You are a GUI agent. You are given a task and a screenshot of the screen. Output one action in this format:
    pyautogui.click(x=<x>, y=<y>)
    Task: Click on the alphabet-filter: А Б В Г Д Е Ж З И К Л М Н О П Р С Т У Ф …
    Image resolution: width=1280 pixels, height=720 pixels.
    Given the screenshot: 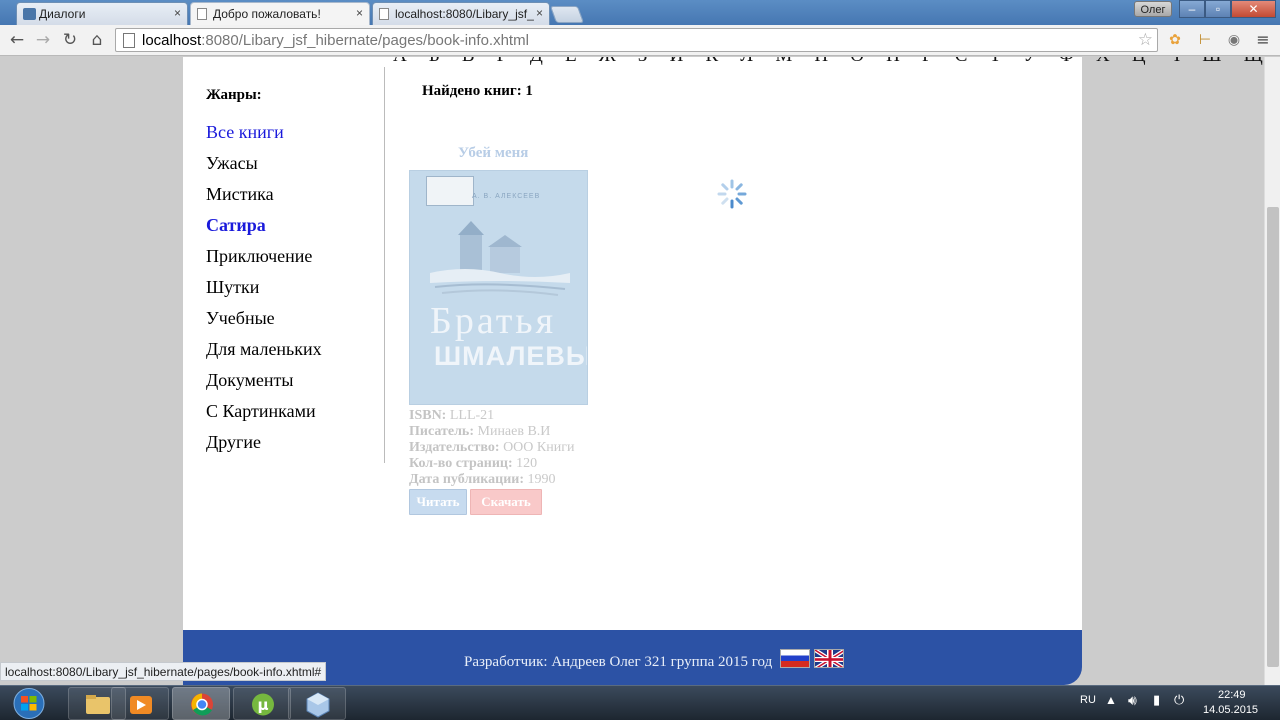 What is the action you would take?
    pyautogui.click(x=828, y=62)
    